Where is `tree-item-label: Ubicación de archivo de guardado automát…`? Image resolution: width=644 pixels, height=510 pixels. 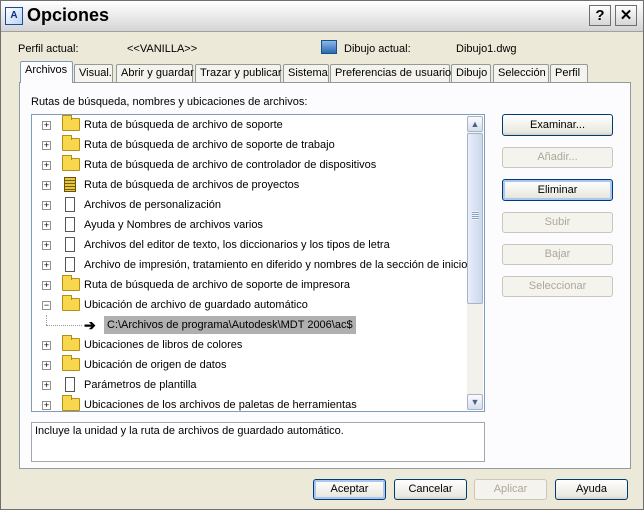
tree-item-label: Ubicación de archivo de guardado automát… is located at coordinates (196, 305).